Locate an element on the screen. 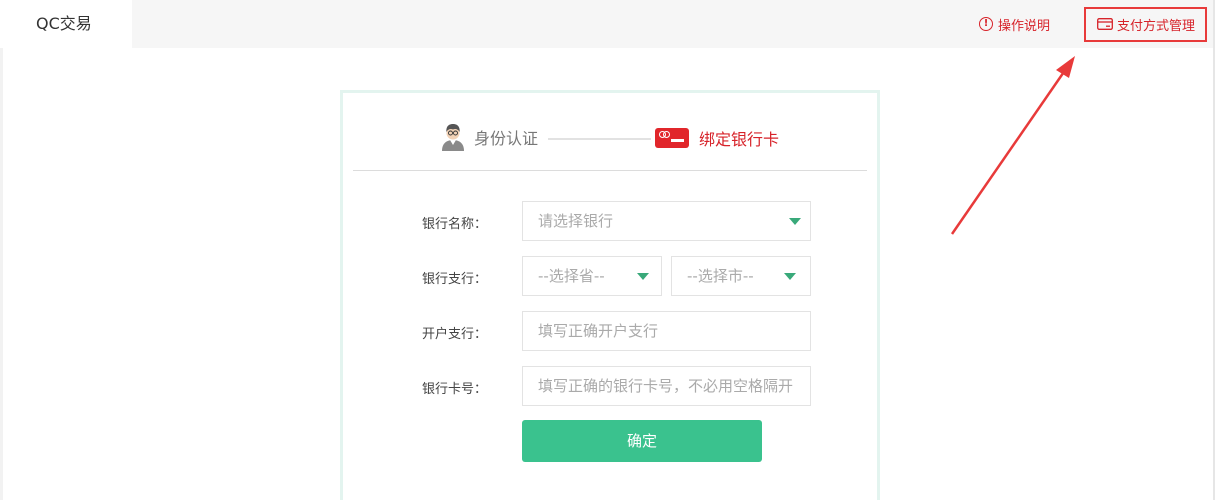  province-select: --选择省-- is located at coordinates (592, 276).